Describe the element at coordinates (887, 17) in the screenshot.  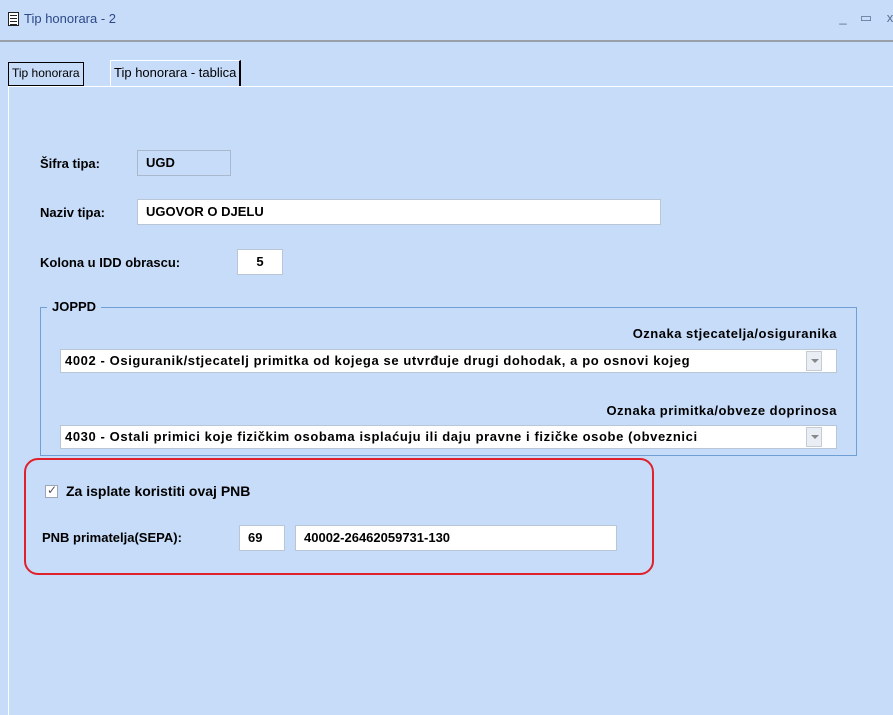
I see `close-button: x` at that location.